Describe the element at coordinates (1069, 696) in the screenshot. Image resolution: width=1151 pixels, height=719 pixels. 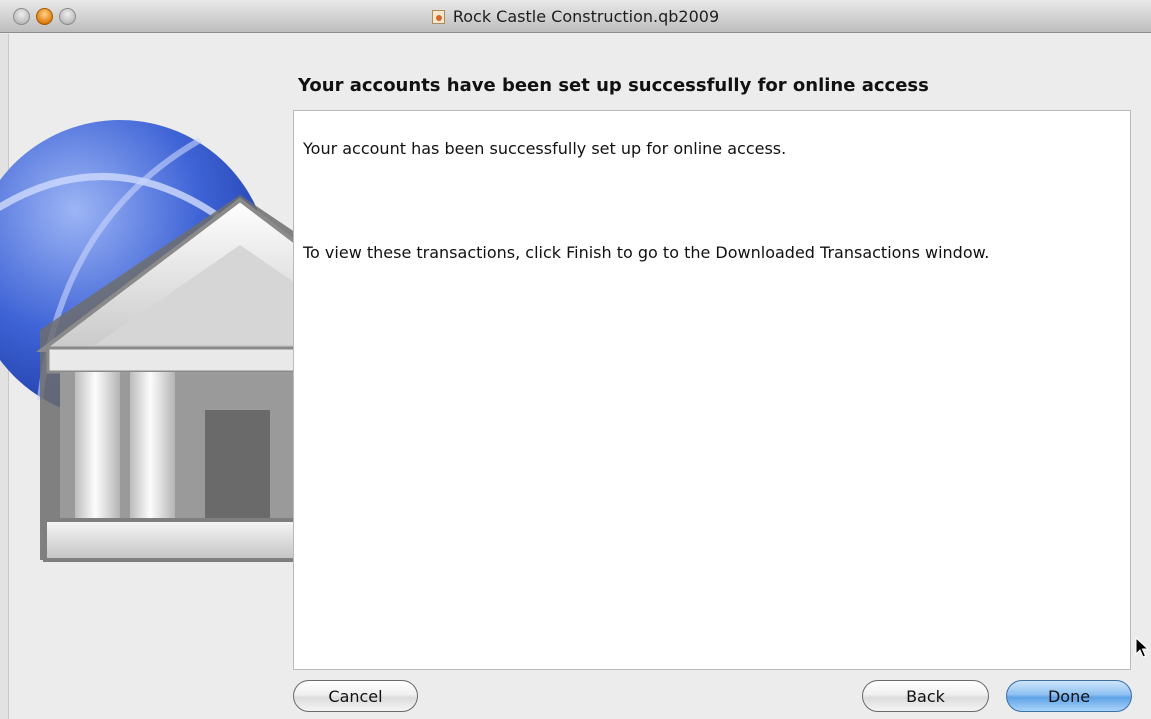
I see `done-button: Done` at that location.